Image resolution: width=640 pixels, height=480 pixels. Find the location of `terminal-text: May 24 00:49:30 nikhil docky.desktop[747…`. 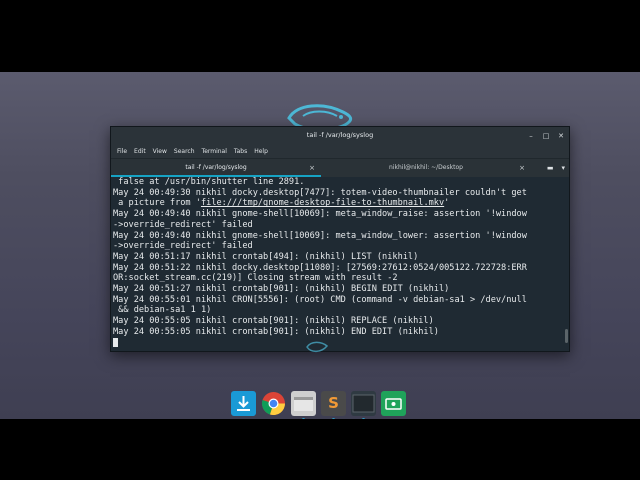

terminal-text: May 24 00:49:30 nikhil docky.desktop[747… is located at coordinates (320, 192).